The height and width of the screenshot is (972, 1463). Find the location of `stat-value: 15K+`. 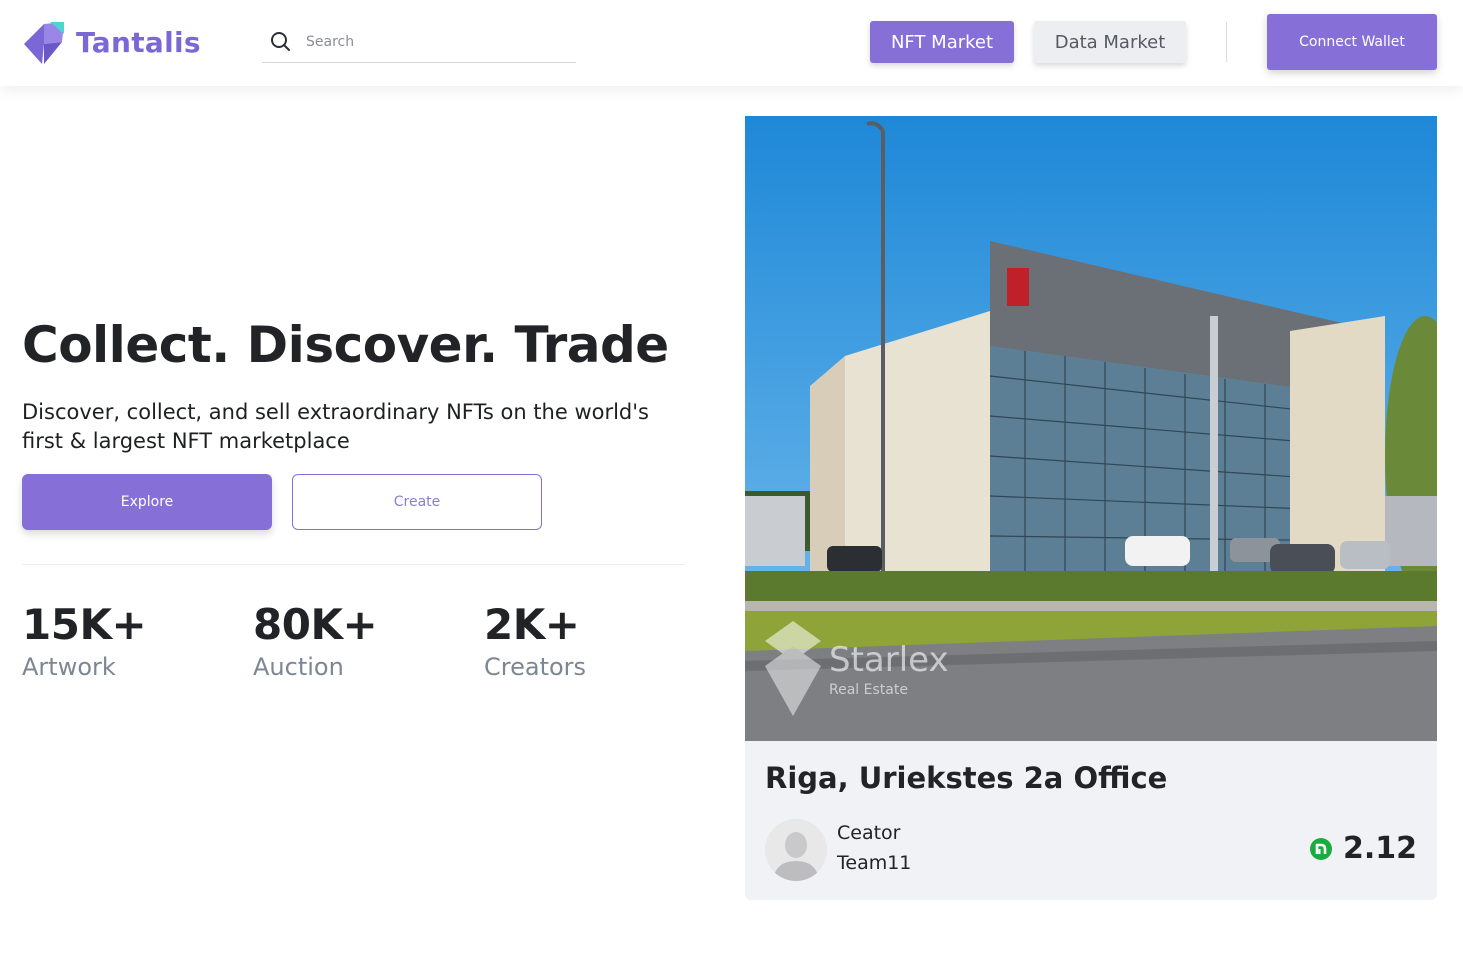

stat-value: 15K+ is located at coordinates (84, 624).